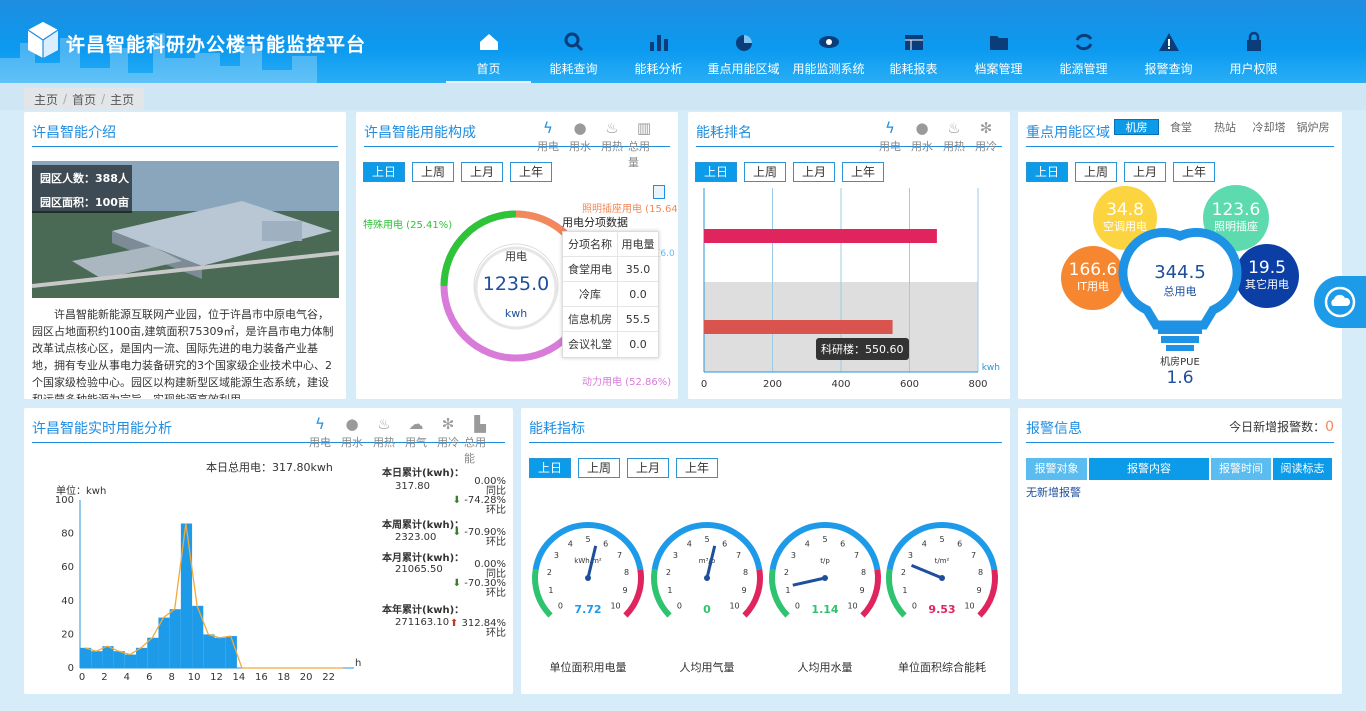 The width and height of the screenshot is (1366, 711). What do you see at coordinates (352, 440) in the screenshot?
I see `rt-tab-water: ● 用水` at bounding box center [352, 440].